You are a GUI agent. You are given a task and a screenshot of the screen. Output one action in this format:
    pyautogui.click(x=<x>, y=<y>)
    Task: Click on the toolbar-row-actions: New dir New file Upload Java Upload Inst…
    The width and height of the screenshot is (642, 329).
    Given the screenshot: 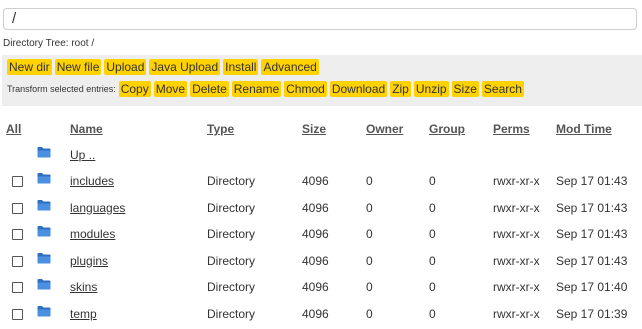 What is the action you would take?
    pyautogui.click(x=164, y=67)
    